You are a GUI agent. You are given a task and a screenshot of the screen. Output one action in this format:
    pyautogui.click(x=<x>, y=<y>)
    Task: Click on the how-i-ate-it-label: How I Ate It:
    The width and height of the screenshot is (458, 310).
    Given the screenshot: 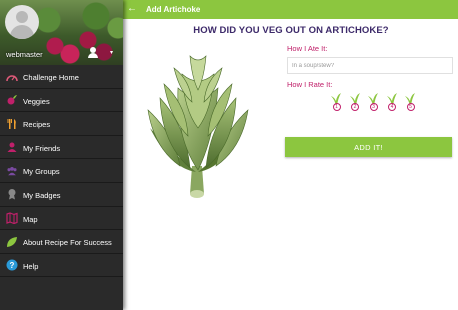 What is the action you would take?
    pyautogui.click(x=307, y=48)
    